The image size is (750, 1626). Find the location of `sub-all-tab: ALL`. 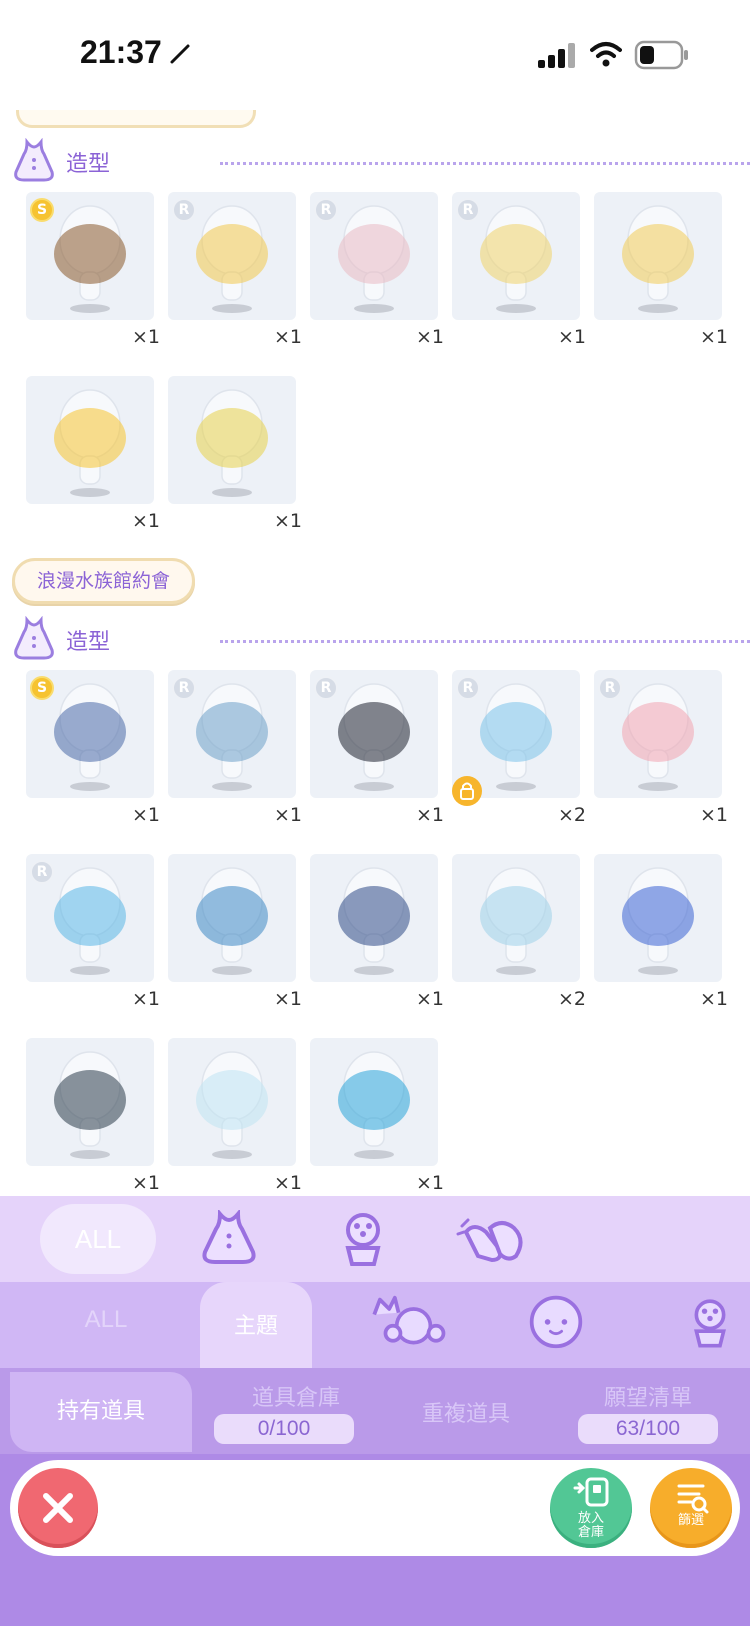

sub-all-tab: ALL is located at coordinates (106, 1320).